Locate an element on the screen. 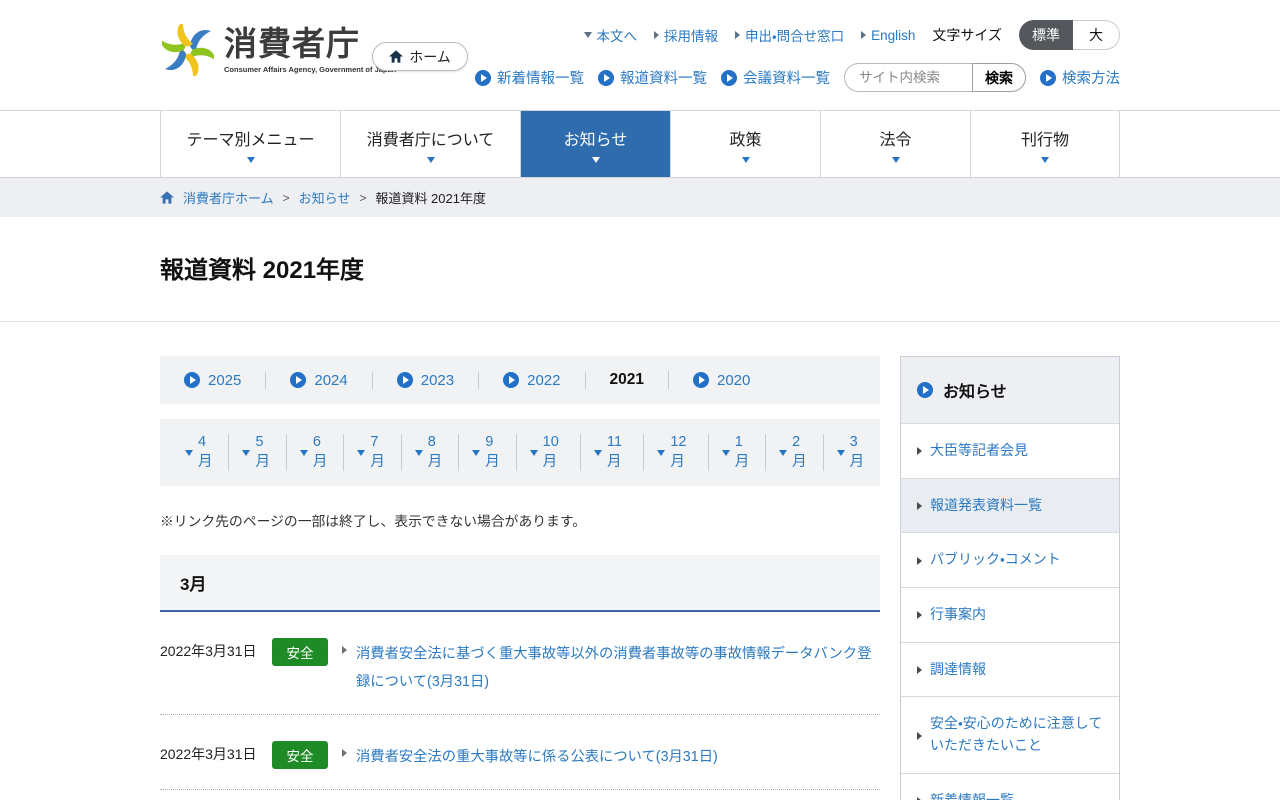 The height and width of the screenshot is (800, 1280). font-size-standard-button: 標準 is located at coordinates (1046, 35).